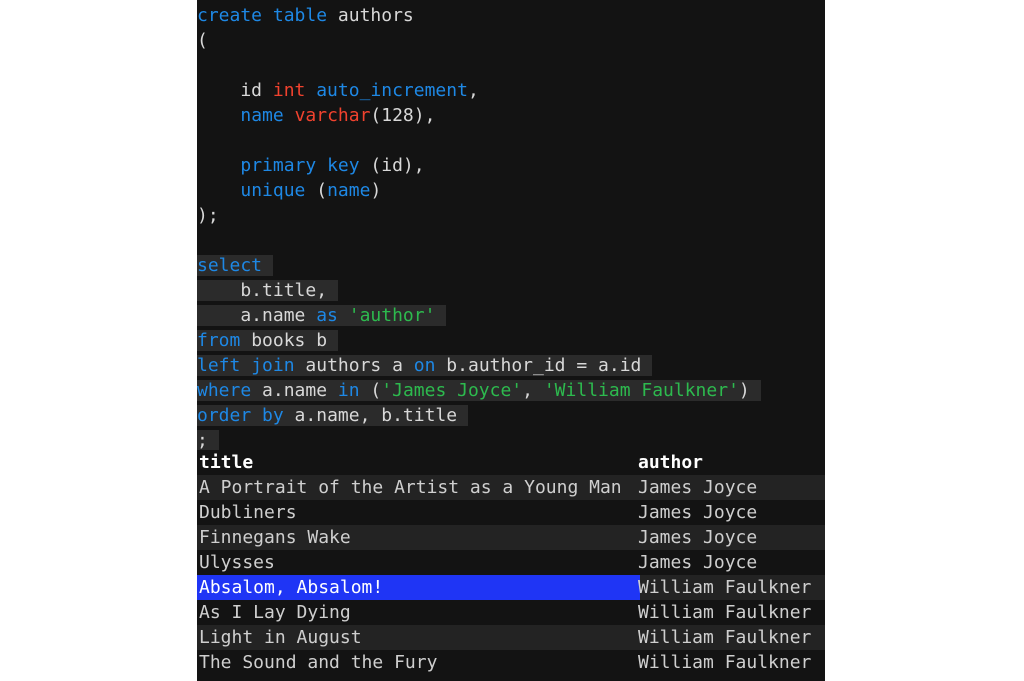 The height and width of the screenshot is (681, 1024). I want to click on sql-token: key, so click(343, 165).